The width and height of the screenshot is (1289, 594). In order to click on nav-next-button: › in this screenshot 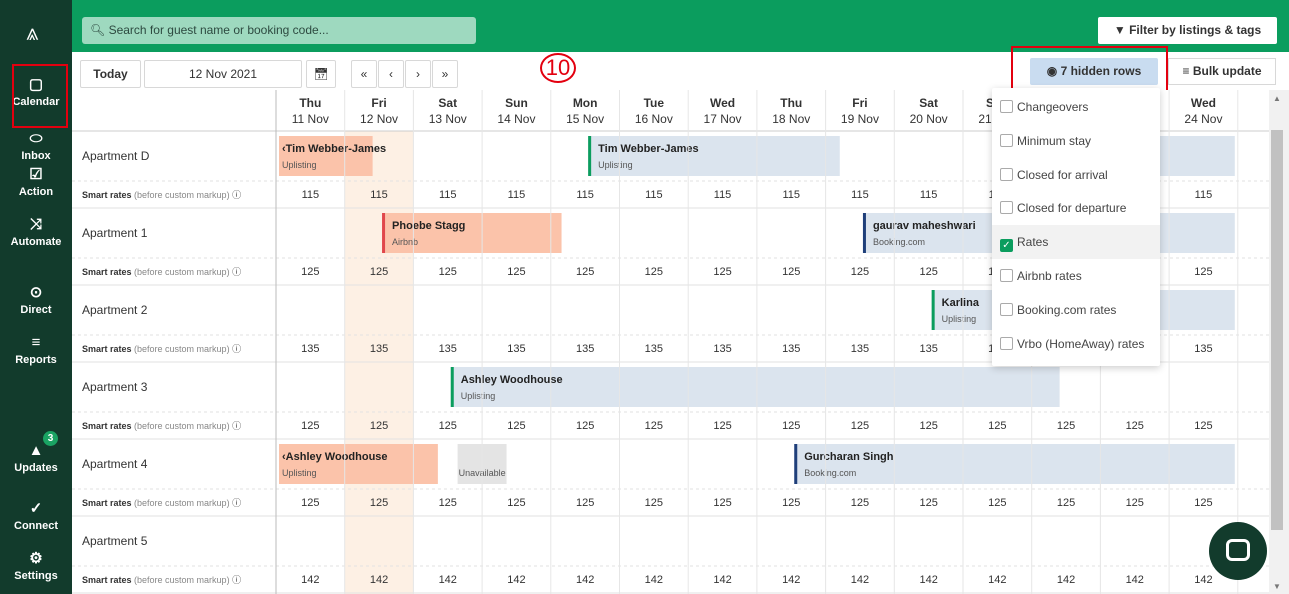, I will do `click(418, 74)`.